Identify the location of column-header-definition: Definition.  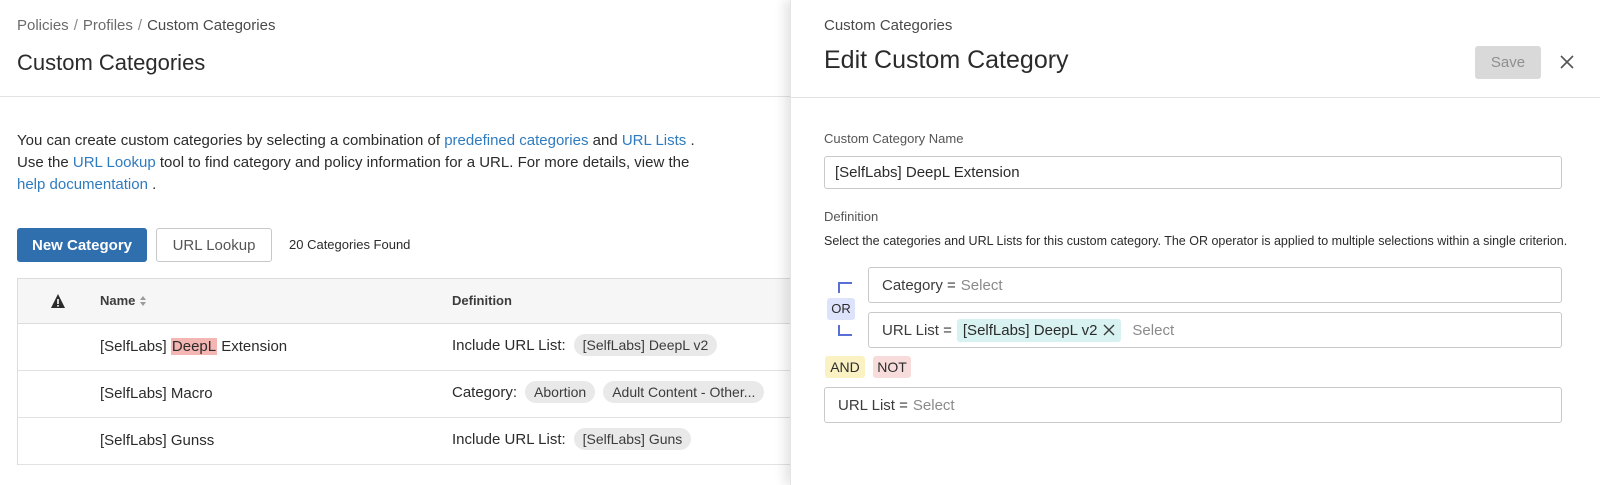
(482, 300).